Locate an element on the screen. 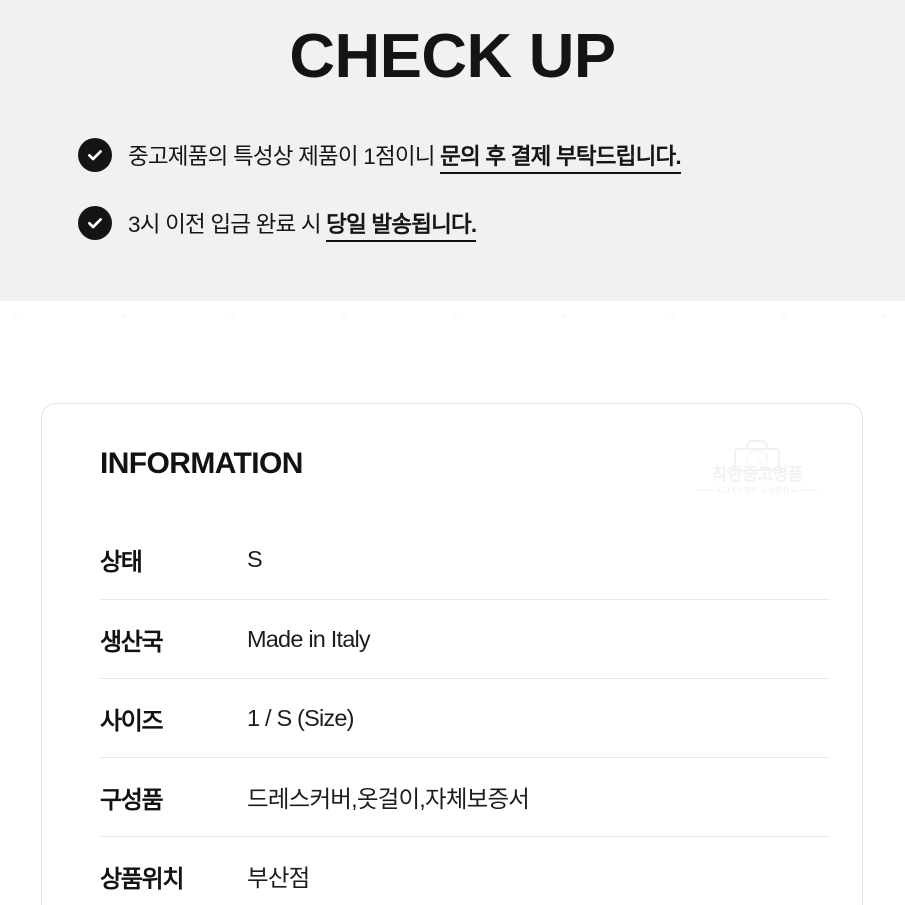  table-row: 구성품 드레스커버,옷걸이,자체보증서 is located at coordinates (465, 796).